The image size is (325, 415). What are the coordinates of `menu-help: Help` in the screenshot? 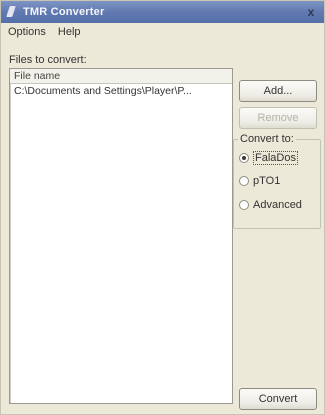 It's located at (69, 32).